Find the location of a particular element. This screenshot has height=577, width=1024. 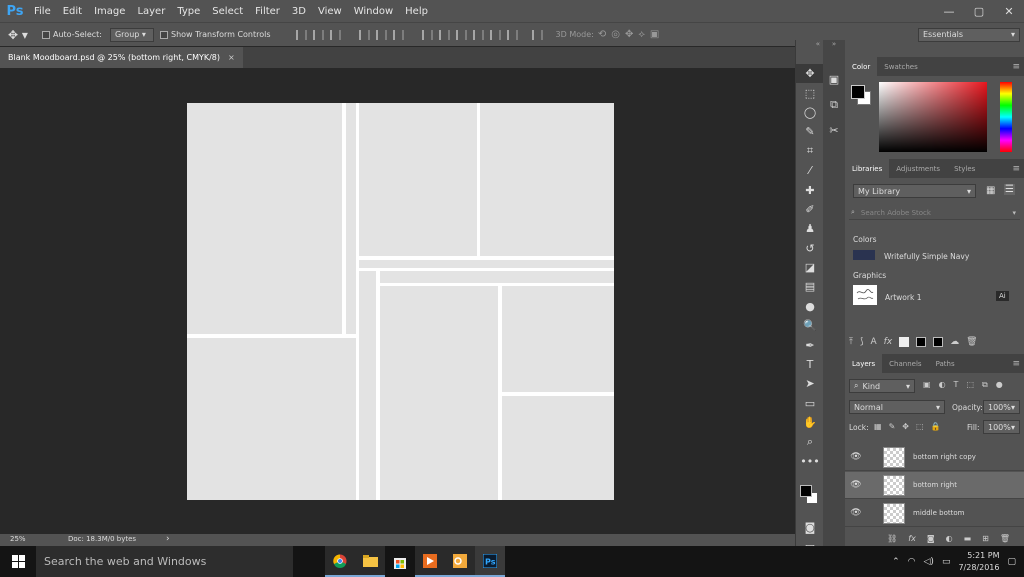

adjustment-layer-icon: ◐ is located at coordinates (949, 538).